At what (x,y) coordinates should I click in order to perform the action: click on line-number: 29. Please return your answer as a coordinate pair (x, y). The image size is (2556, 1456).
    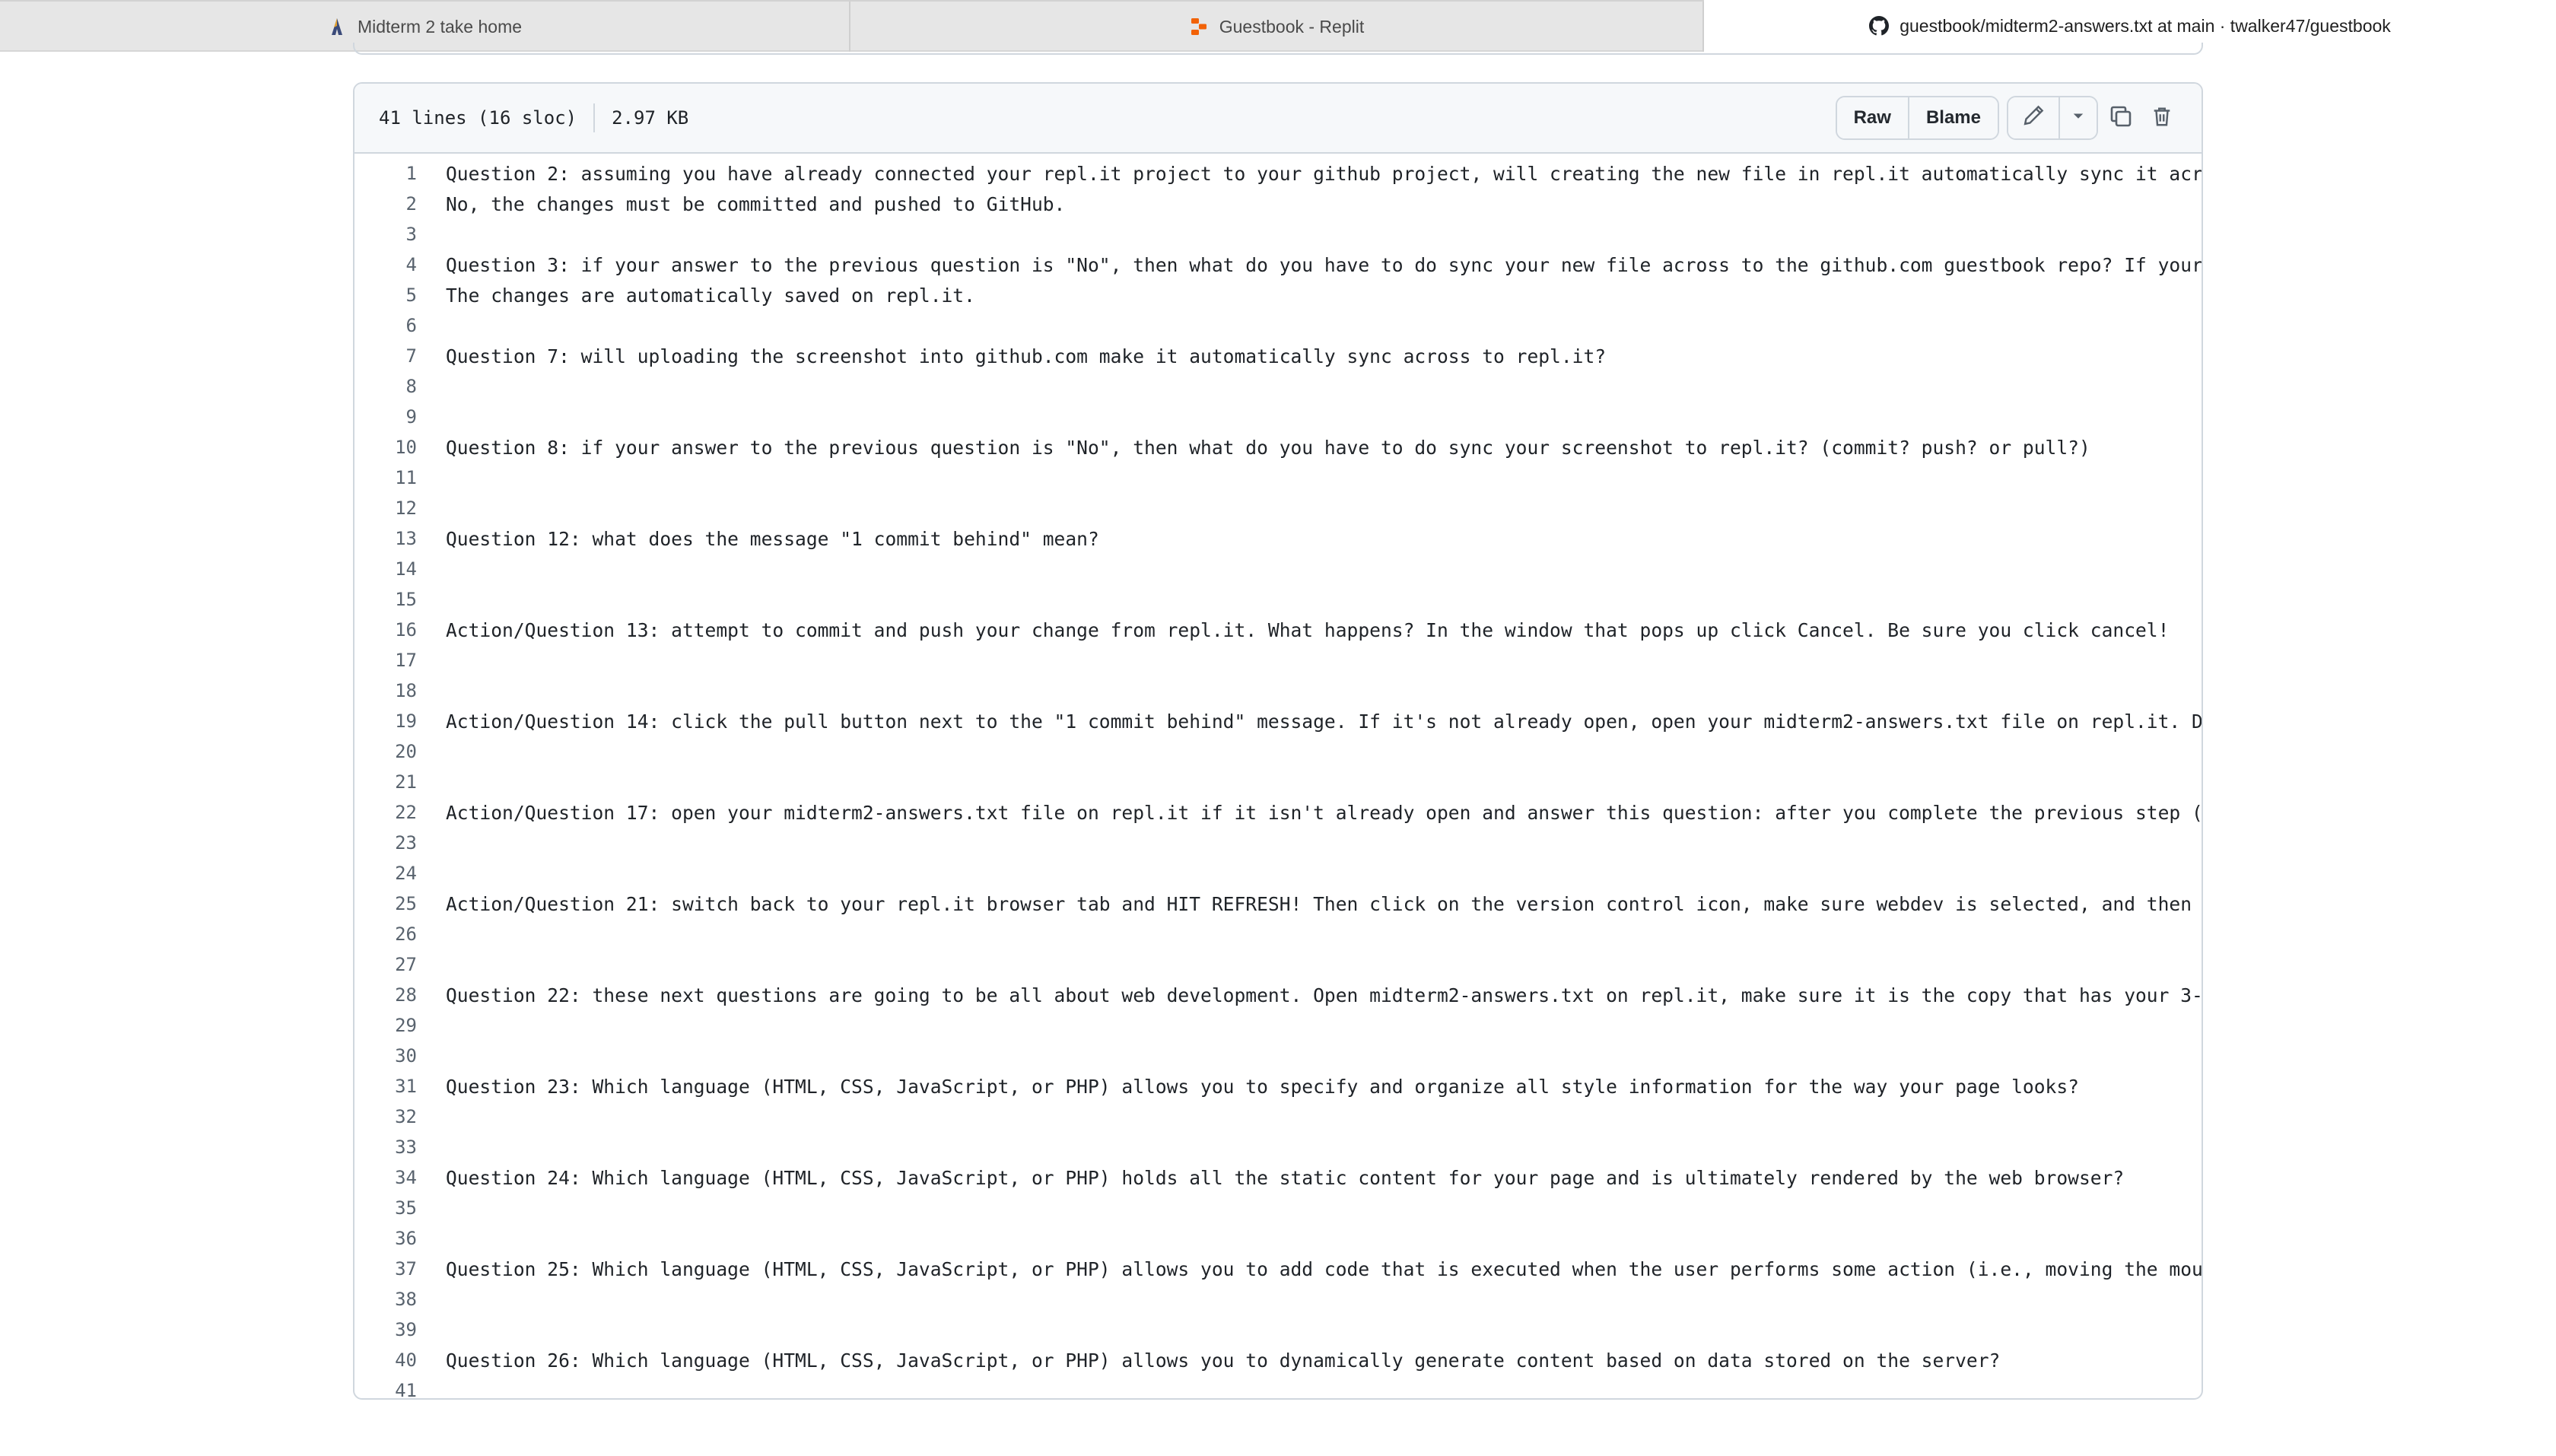
    Looking at the image, I should click on (385, 1025).